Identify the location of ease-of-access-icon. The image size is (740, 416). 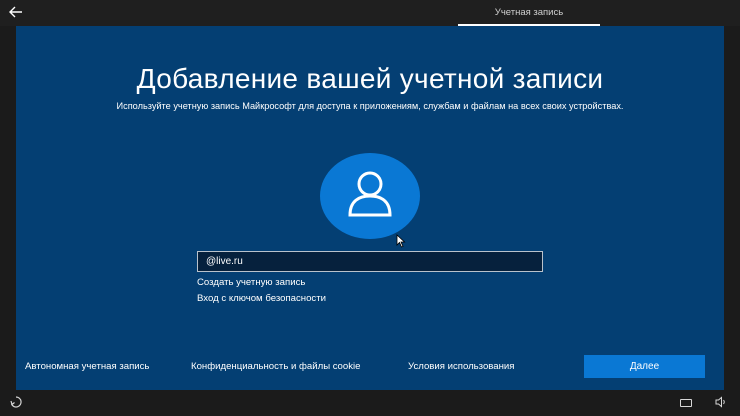
(16, 404).